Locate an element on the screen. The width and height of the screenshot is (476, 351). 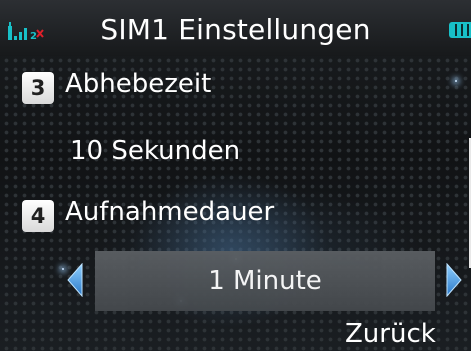
scrollbar is located at coordinates (470, 203).